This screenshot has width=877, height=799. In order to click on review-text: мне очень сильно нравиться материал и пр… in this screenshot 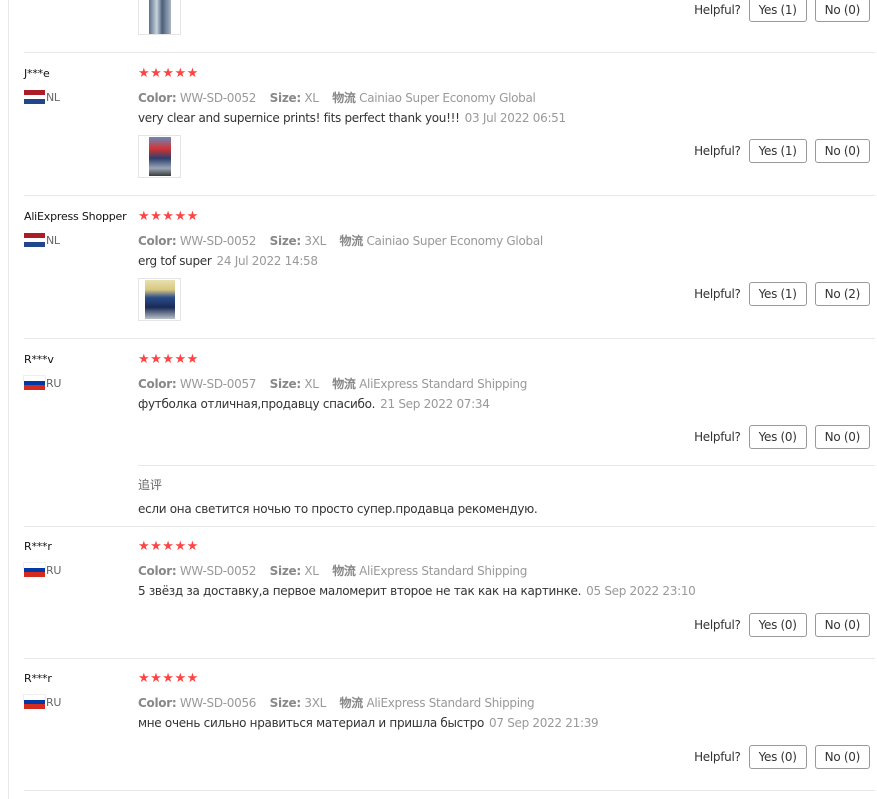, I will do `click(368, 723)`.